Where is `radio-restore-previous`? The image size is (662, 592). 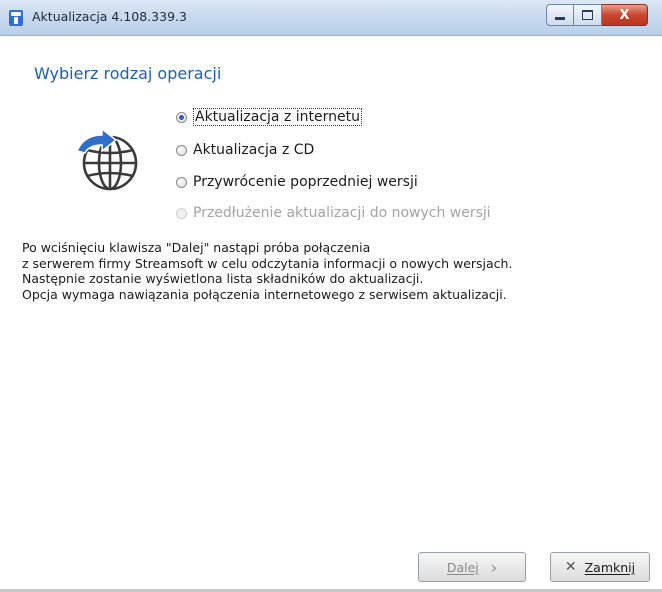
radio-restore-previous is located at coordinates (181, 182).